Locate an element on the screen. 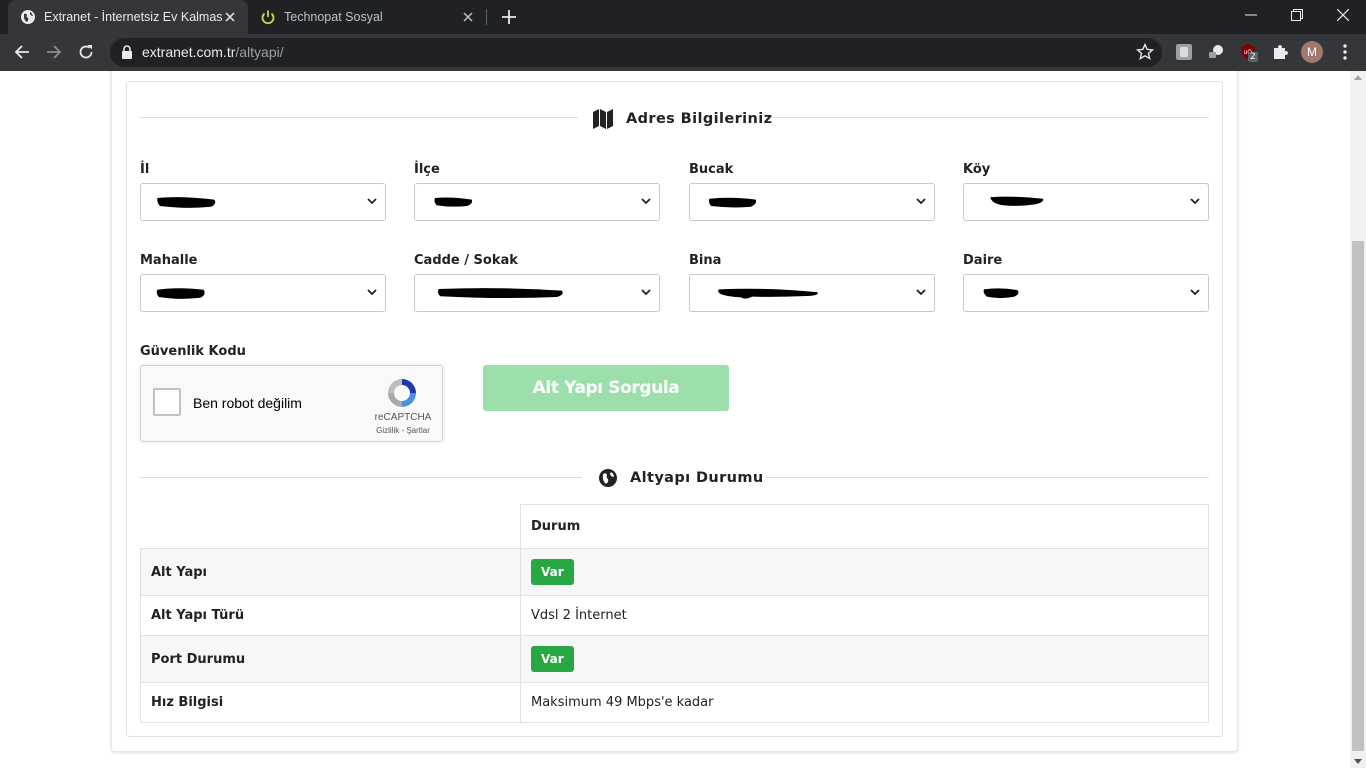 The height and width of the screenshot is (768, 1366). scroll-up-icon is located at coordinates (1358, 77).